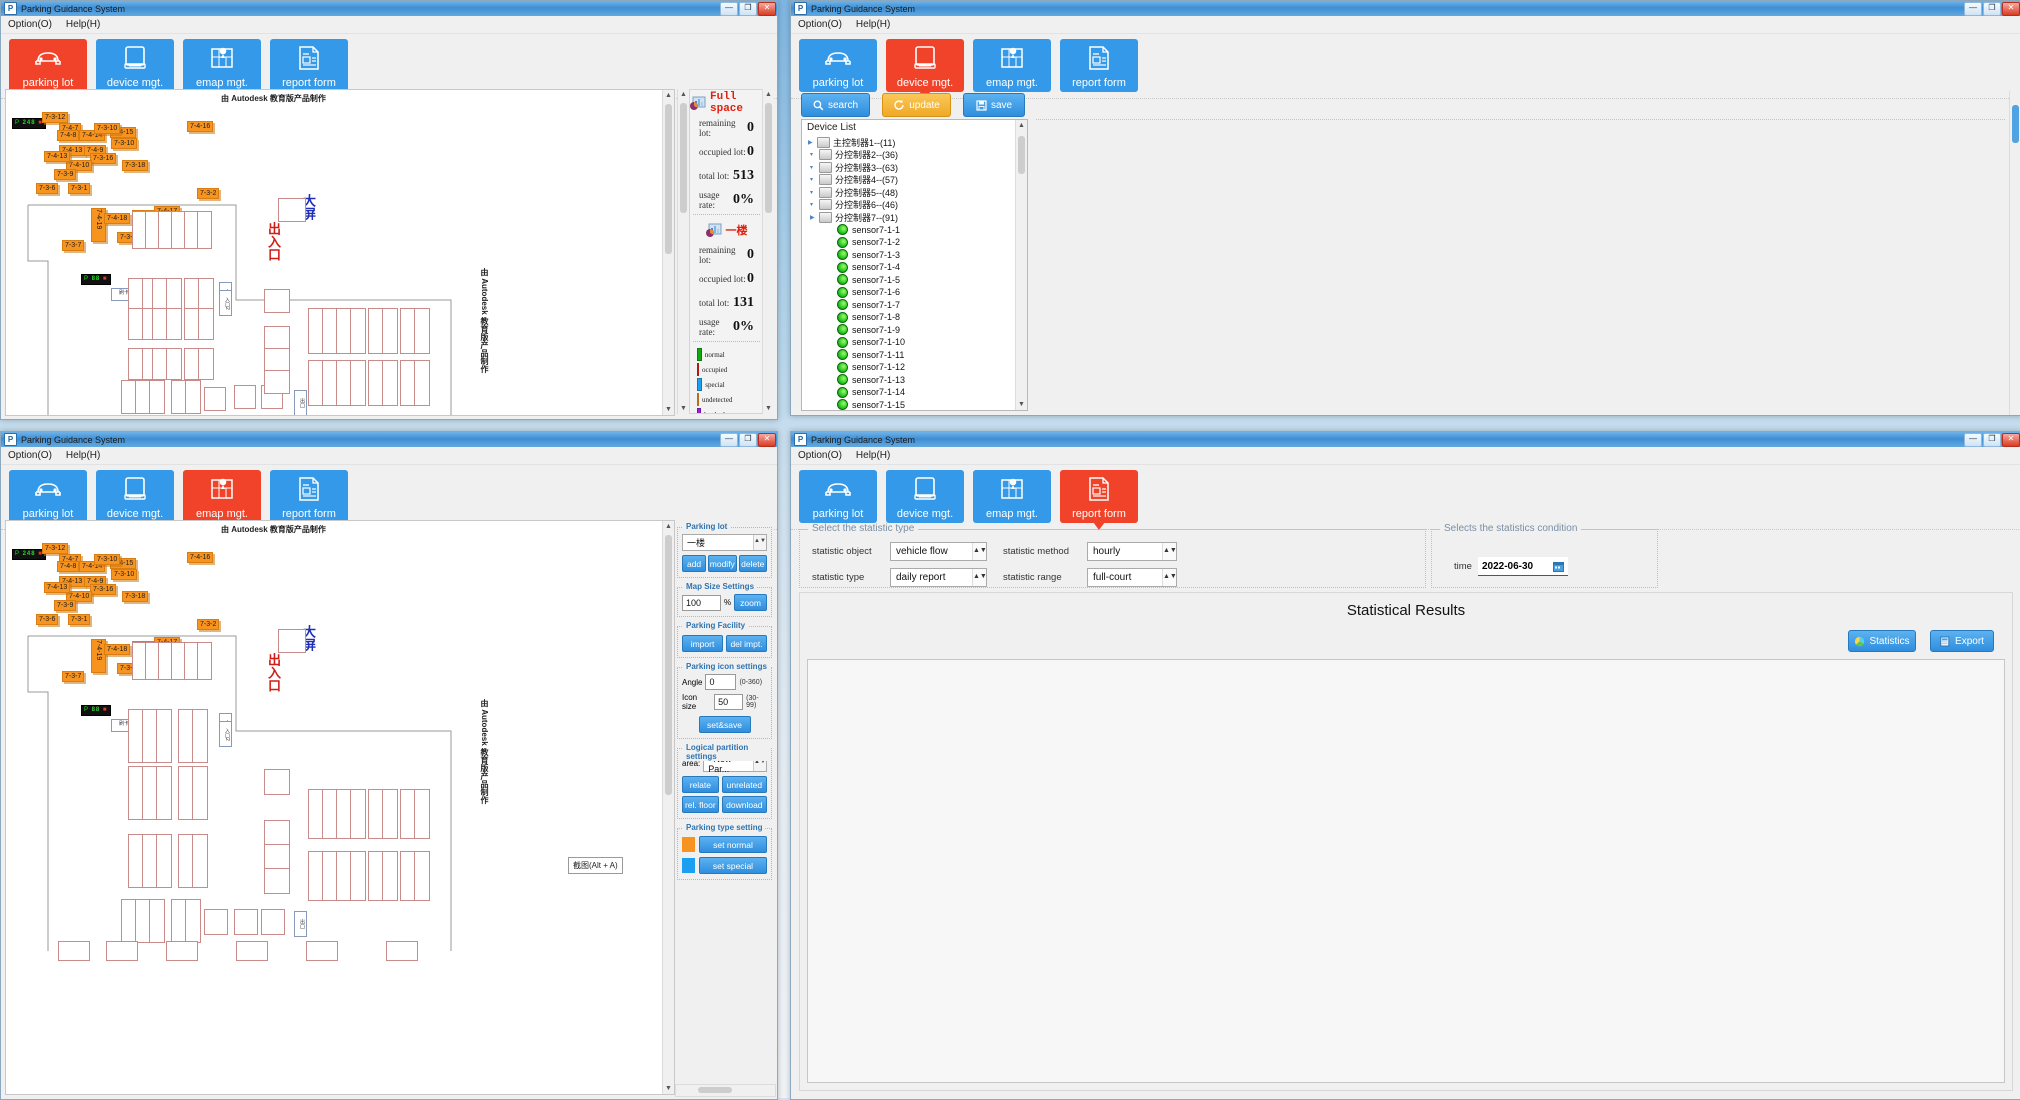 This screenshot has height=1100, width=2020. I want to click on normal-color-swatch, so click(688, 844).